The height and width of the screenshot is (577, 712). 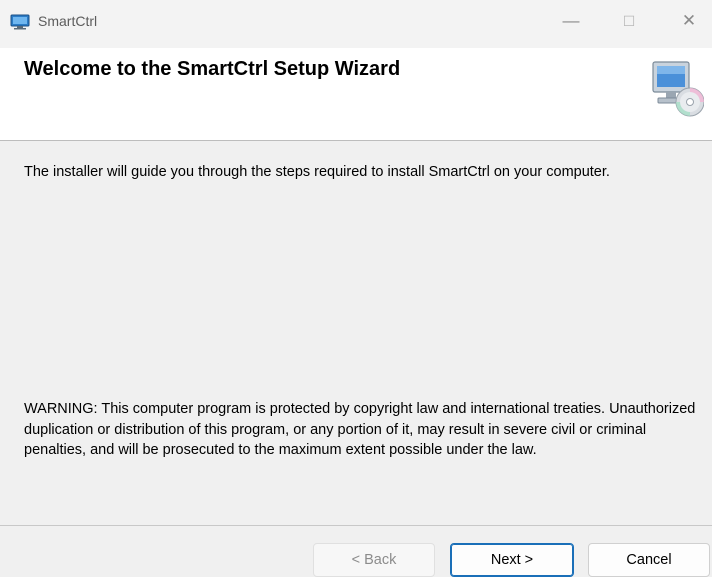 What do you see at coordinates (356, 525) in the screenshot?
I see `footer-separator` at bounding box center [356, 525].